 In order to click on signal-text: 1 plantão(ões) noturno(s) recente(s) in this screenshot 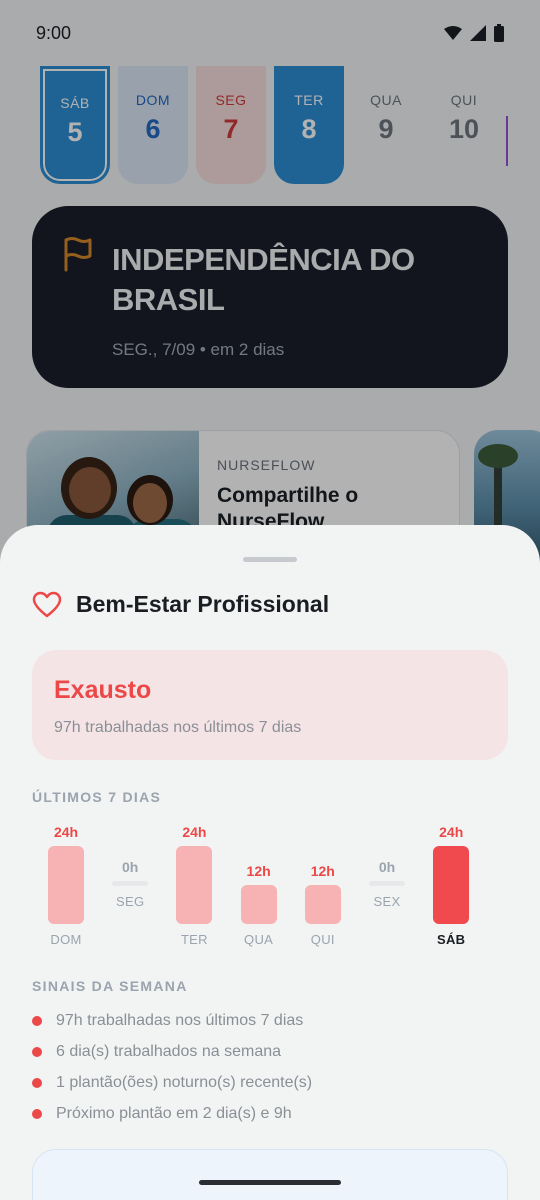, I will do `click(184, 1082)`.